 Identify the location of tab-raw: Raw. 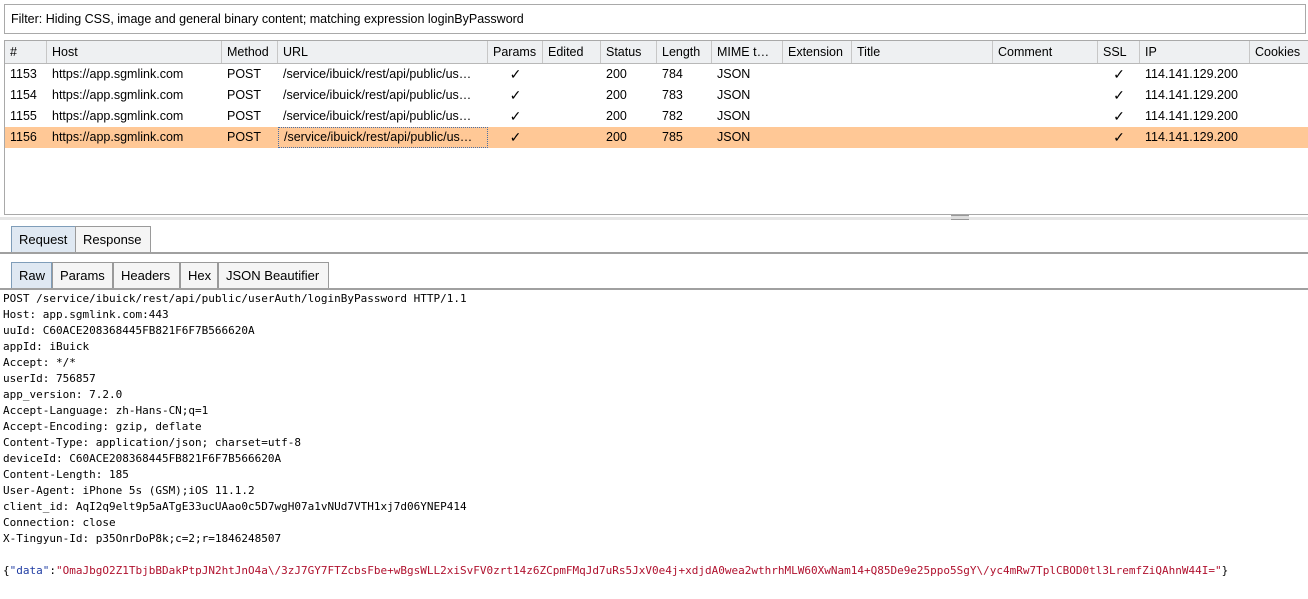
(31, 275).